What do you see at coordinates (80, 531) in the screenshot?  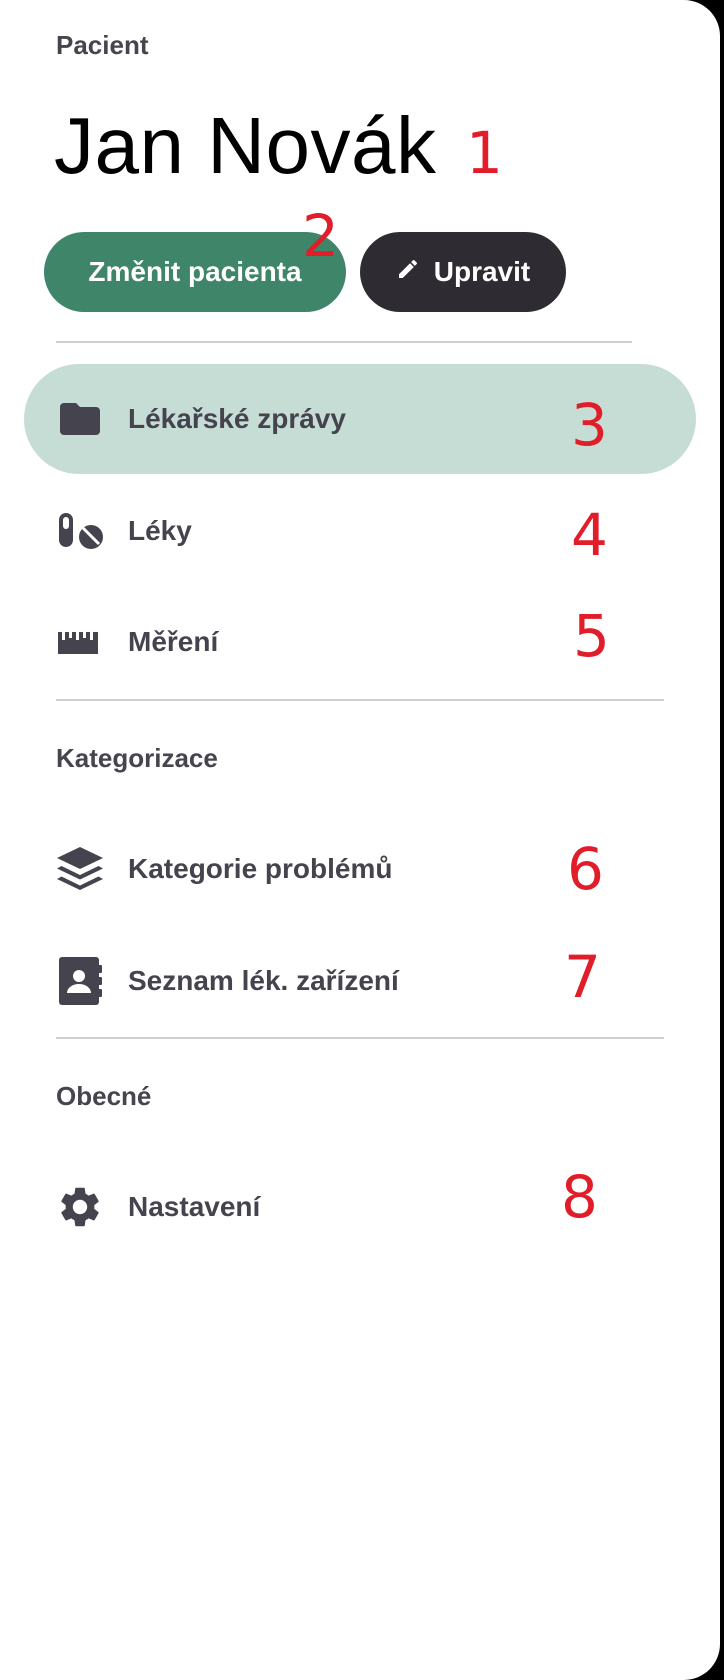 I see `pills-icon` at bounding box center [80, 531].